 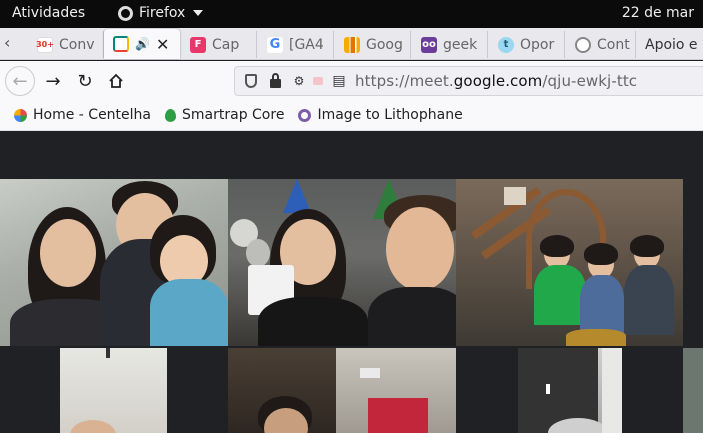 I want to click on tab-apoio: Apoio e, so click(x=670, y=44).